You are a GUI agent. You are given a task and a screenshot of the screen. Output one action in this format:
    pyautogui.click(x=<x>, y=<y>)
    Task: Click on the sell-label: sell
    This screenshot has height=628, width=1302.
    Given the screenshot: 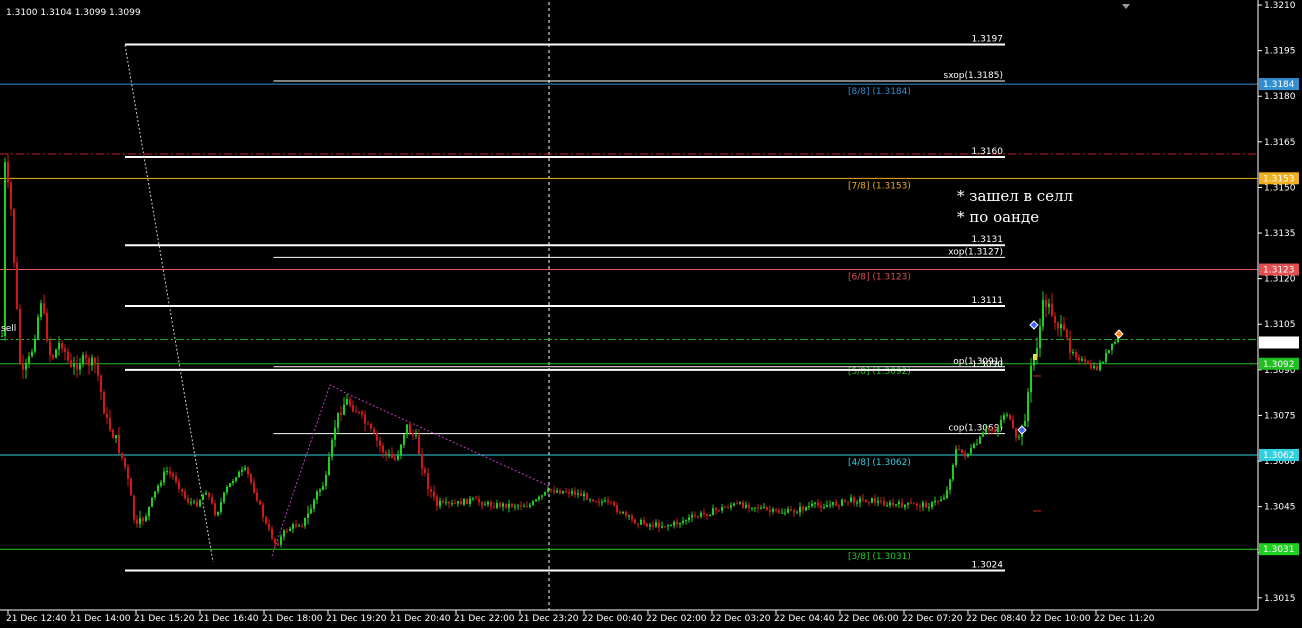 What is the action you would take?
    pyautogui.click(x=8, y=329)
    